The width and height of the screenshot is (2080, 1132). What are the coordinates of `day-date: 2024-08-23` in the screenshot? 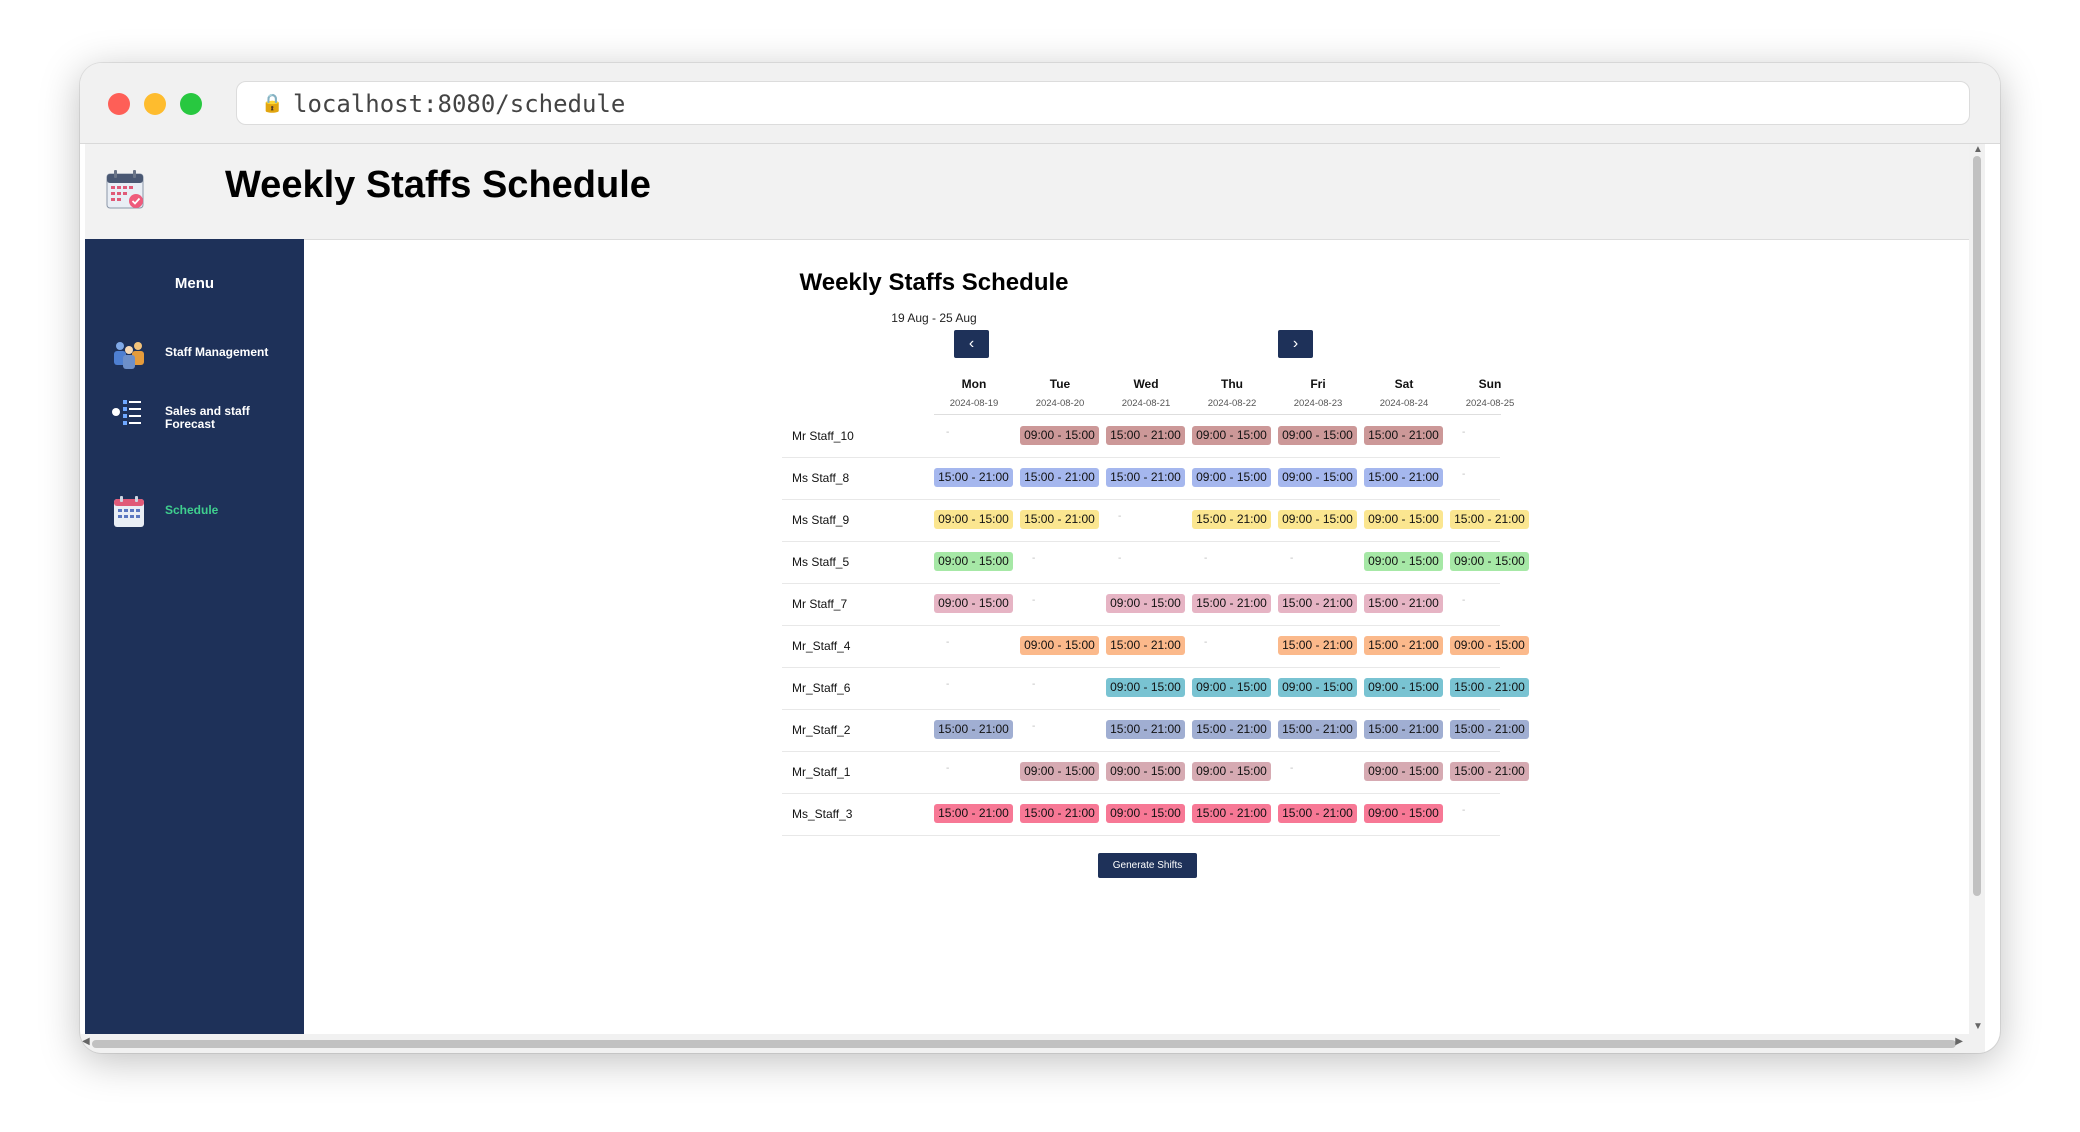 It's located at (1318, 403).